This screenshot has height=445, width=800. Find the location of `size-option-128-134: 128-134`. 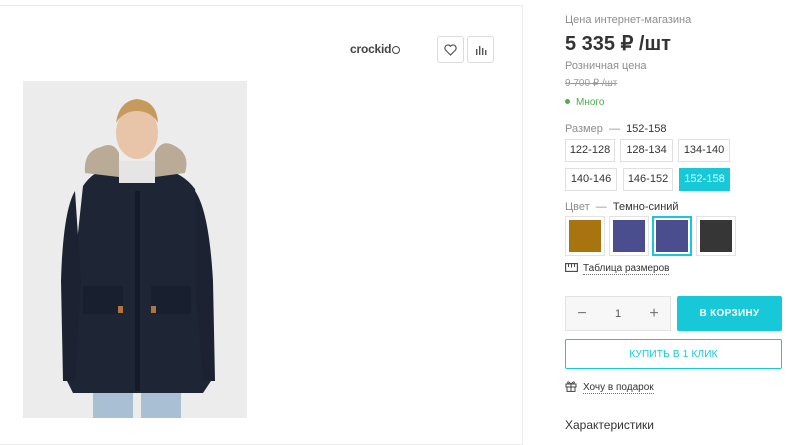

size-option-128-134: 128-134 is located at coordinates (646, 150).